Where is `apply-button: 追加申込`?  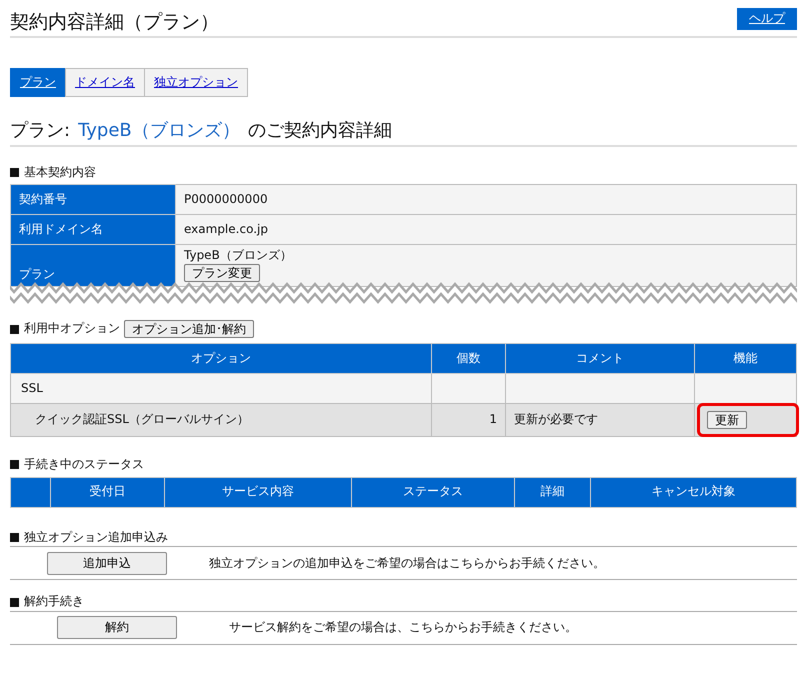
apply-button: 追加申込 is located at coordinates (107, 563).